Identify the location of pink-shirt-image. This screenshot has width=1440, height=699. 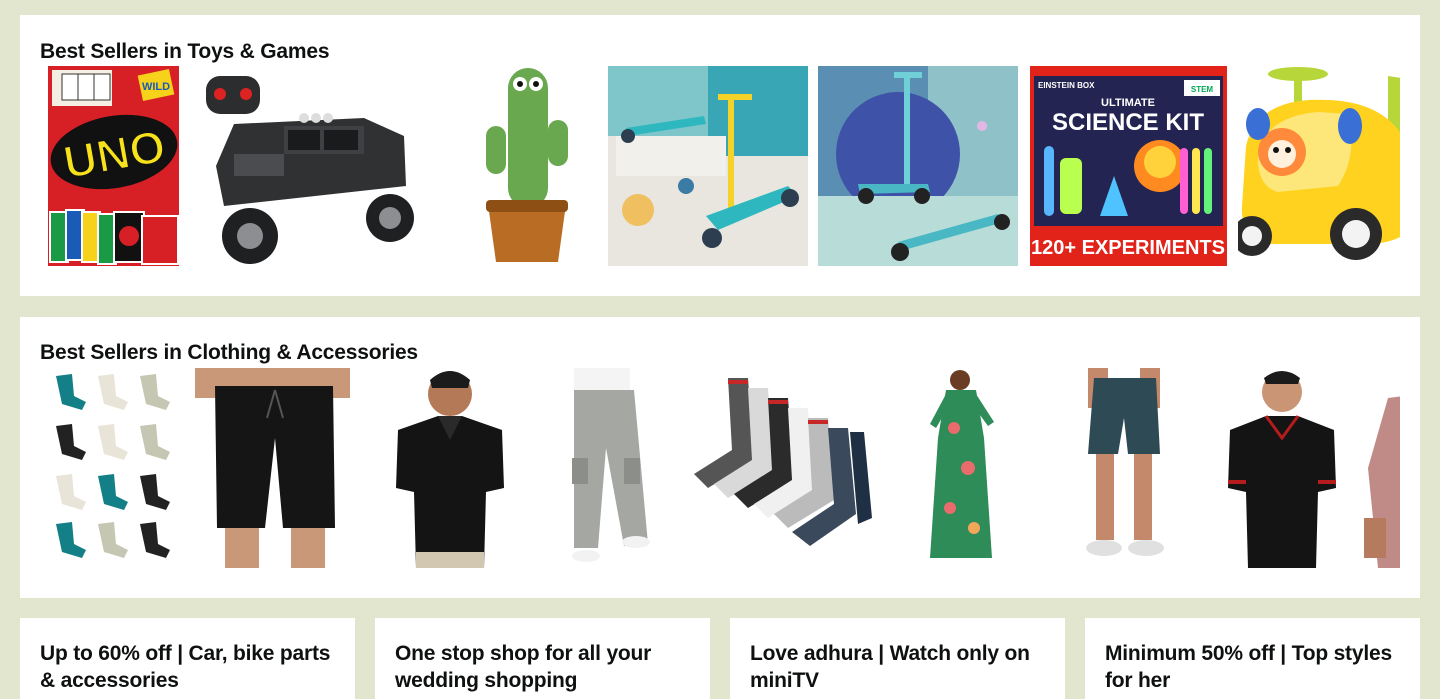
(1379, 468).